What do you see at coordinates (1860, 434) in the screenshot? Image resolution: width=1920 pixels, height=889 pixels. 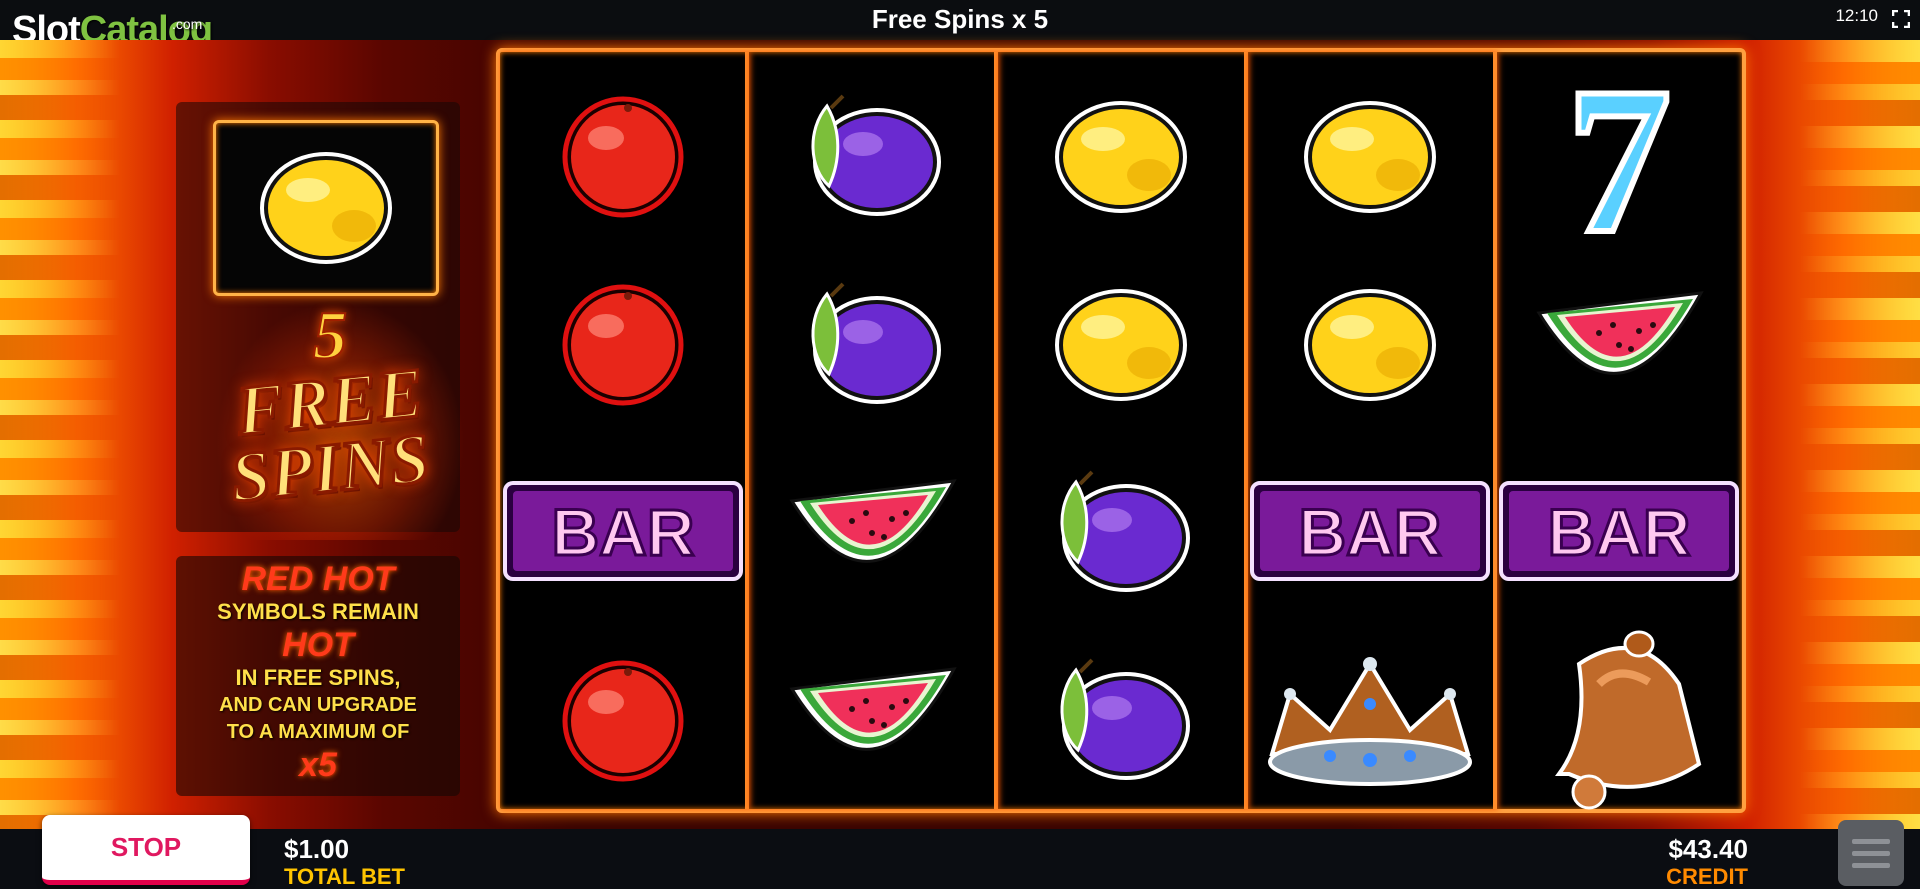 I see `flames-right` at bounding box center [1860, 434].